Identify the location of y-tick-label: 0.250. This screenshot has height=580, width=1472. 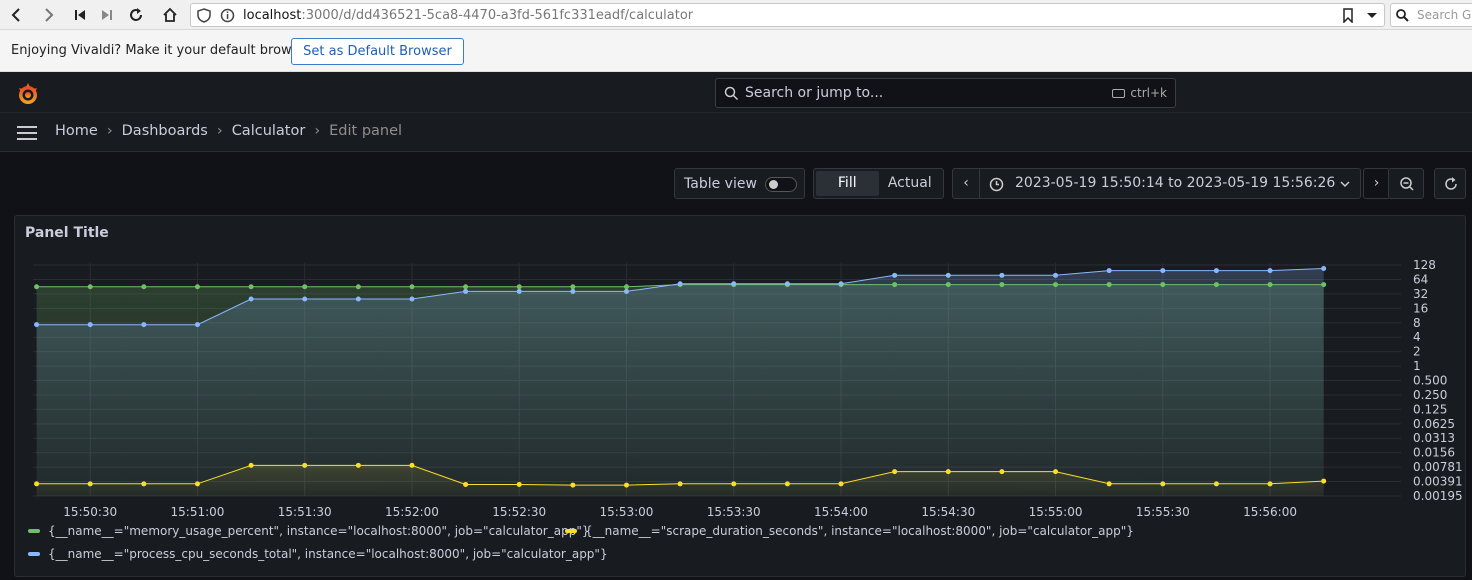
(1430, 395).